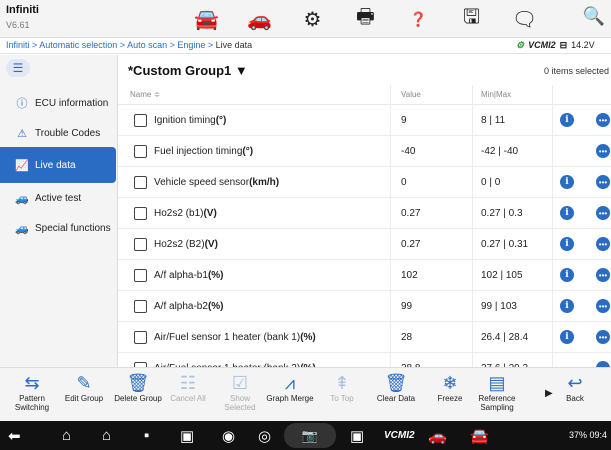 The width and height of the screenshot is (611, 450). Describe the element at coordinates (364, 306) in the screenshot. I see `table-row: A/f alpha-b2(%) 99 99 | 103 i •••` at that location.